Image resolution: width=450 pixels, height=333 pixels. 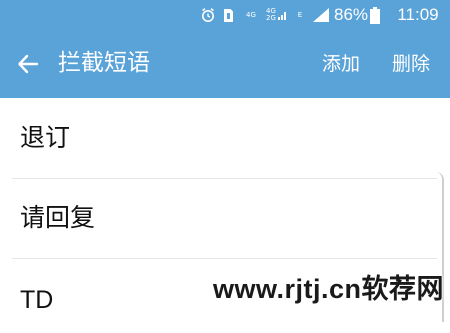 What do you see at coordinates (104, 63) in the screenshot?
I see `page-title: 拦截短语` at bounding box center [104, 63].